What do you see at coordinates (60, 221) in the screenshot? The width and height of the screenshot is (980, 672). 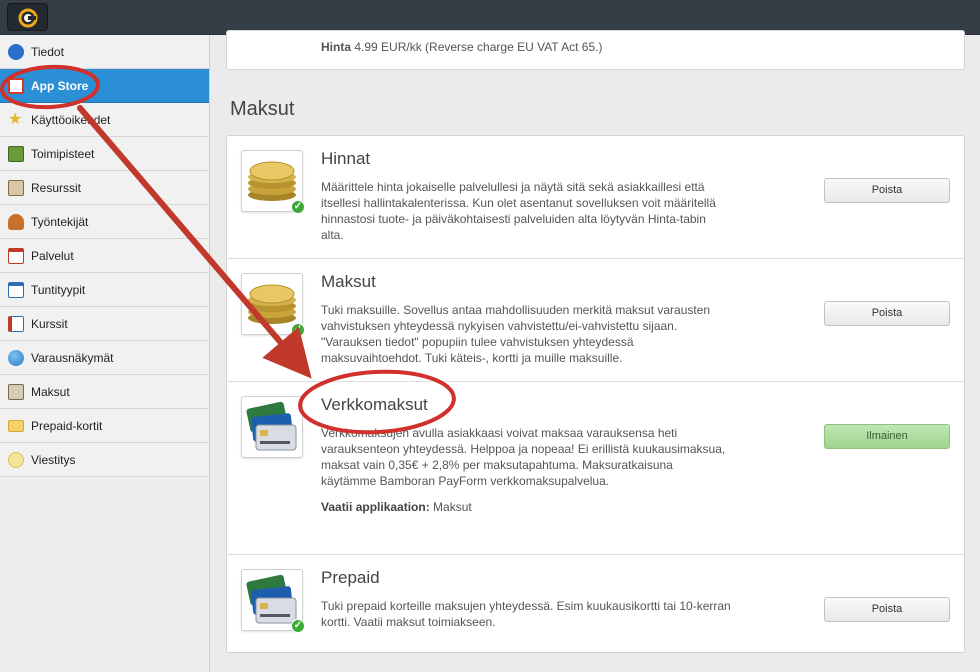 I see `sidebar-item-label: Työntekijät` at bounding box center [60, 221].